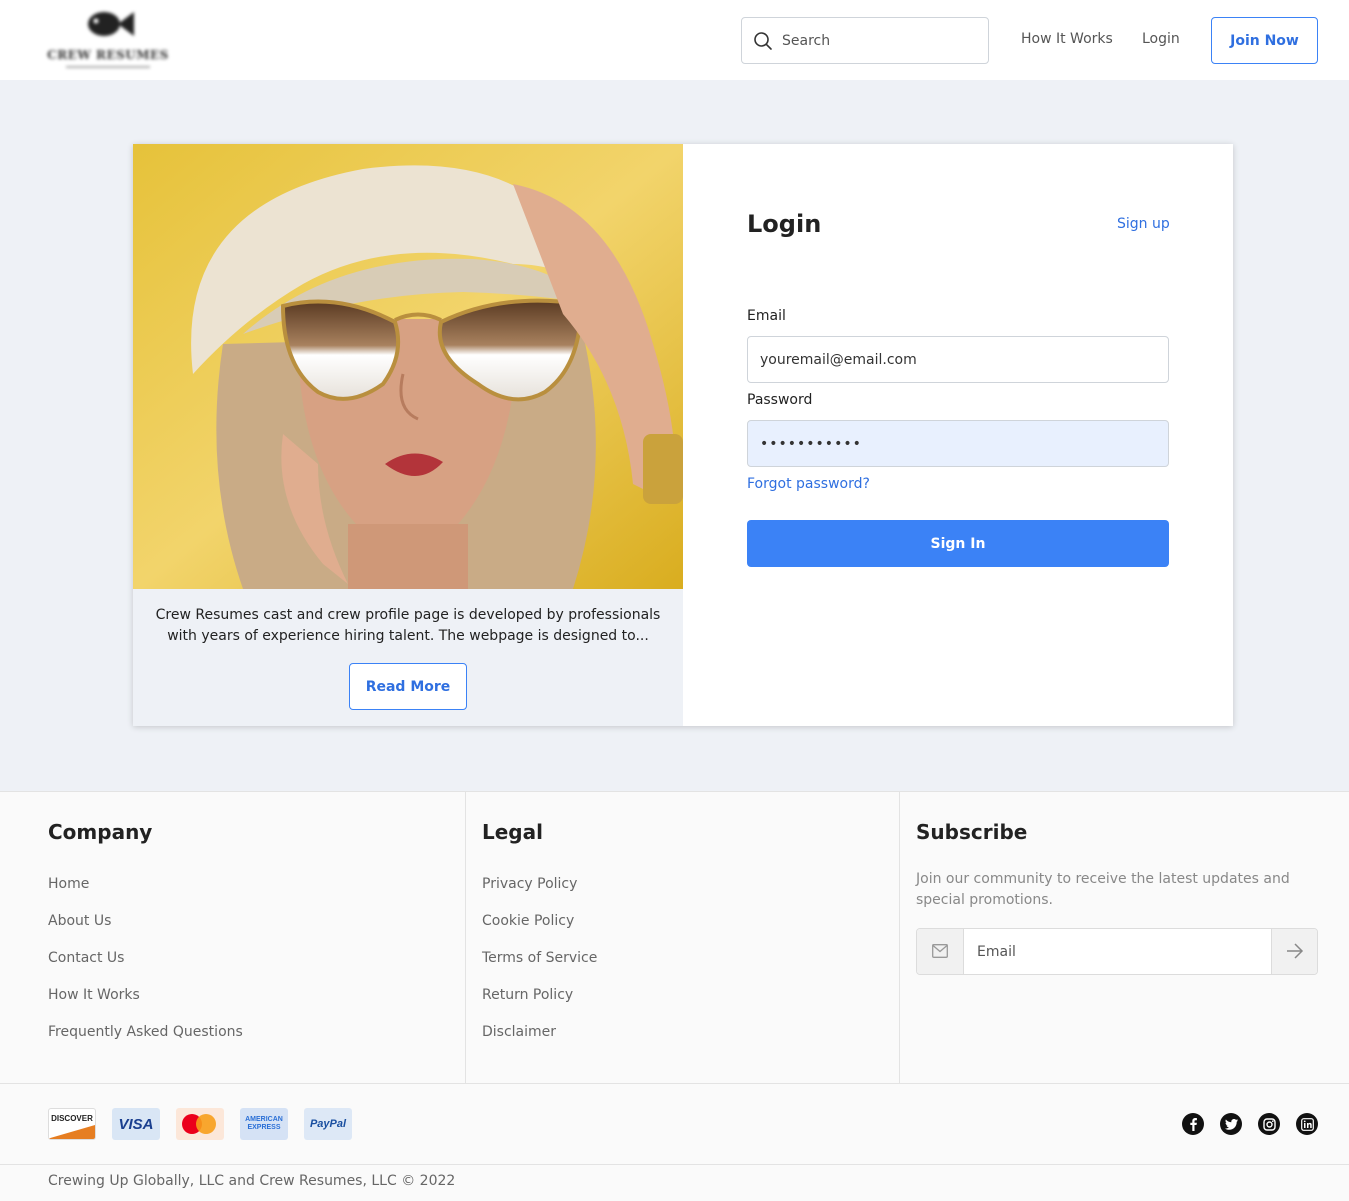  I want to click on subscribe-form, so click(1117, 951).